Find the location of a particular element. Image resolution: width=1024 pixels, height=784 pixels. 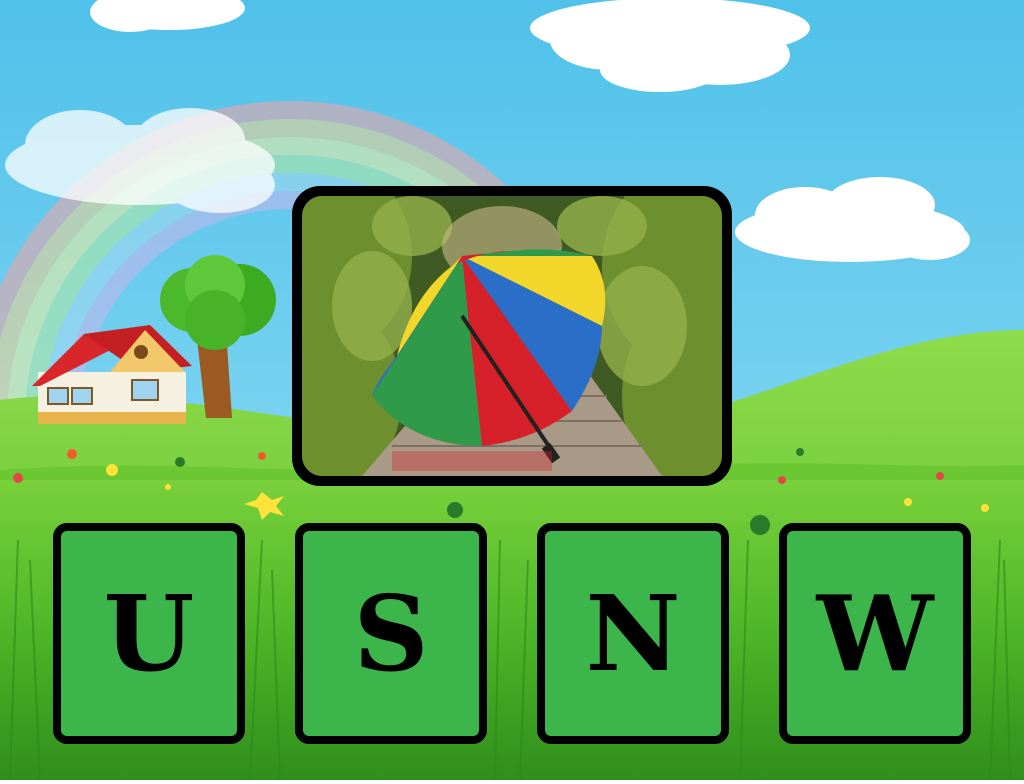

umbrella-image is located at coordinates (512, 336).